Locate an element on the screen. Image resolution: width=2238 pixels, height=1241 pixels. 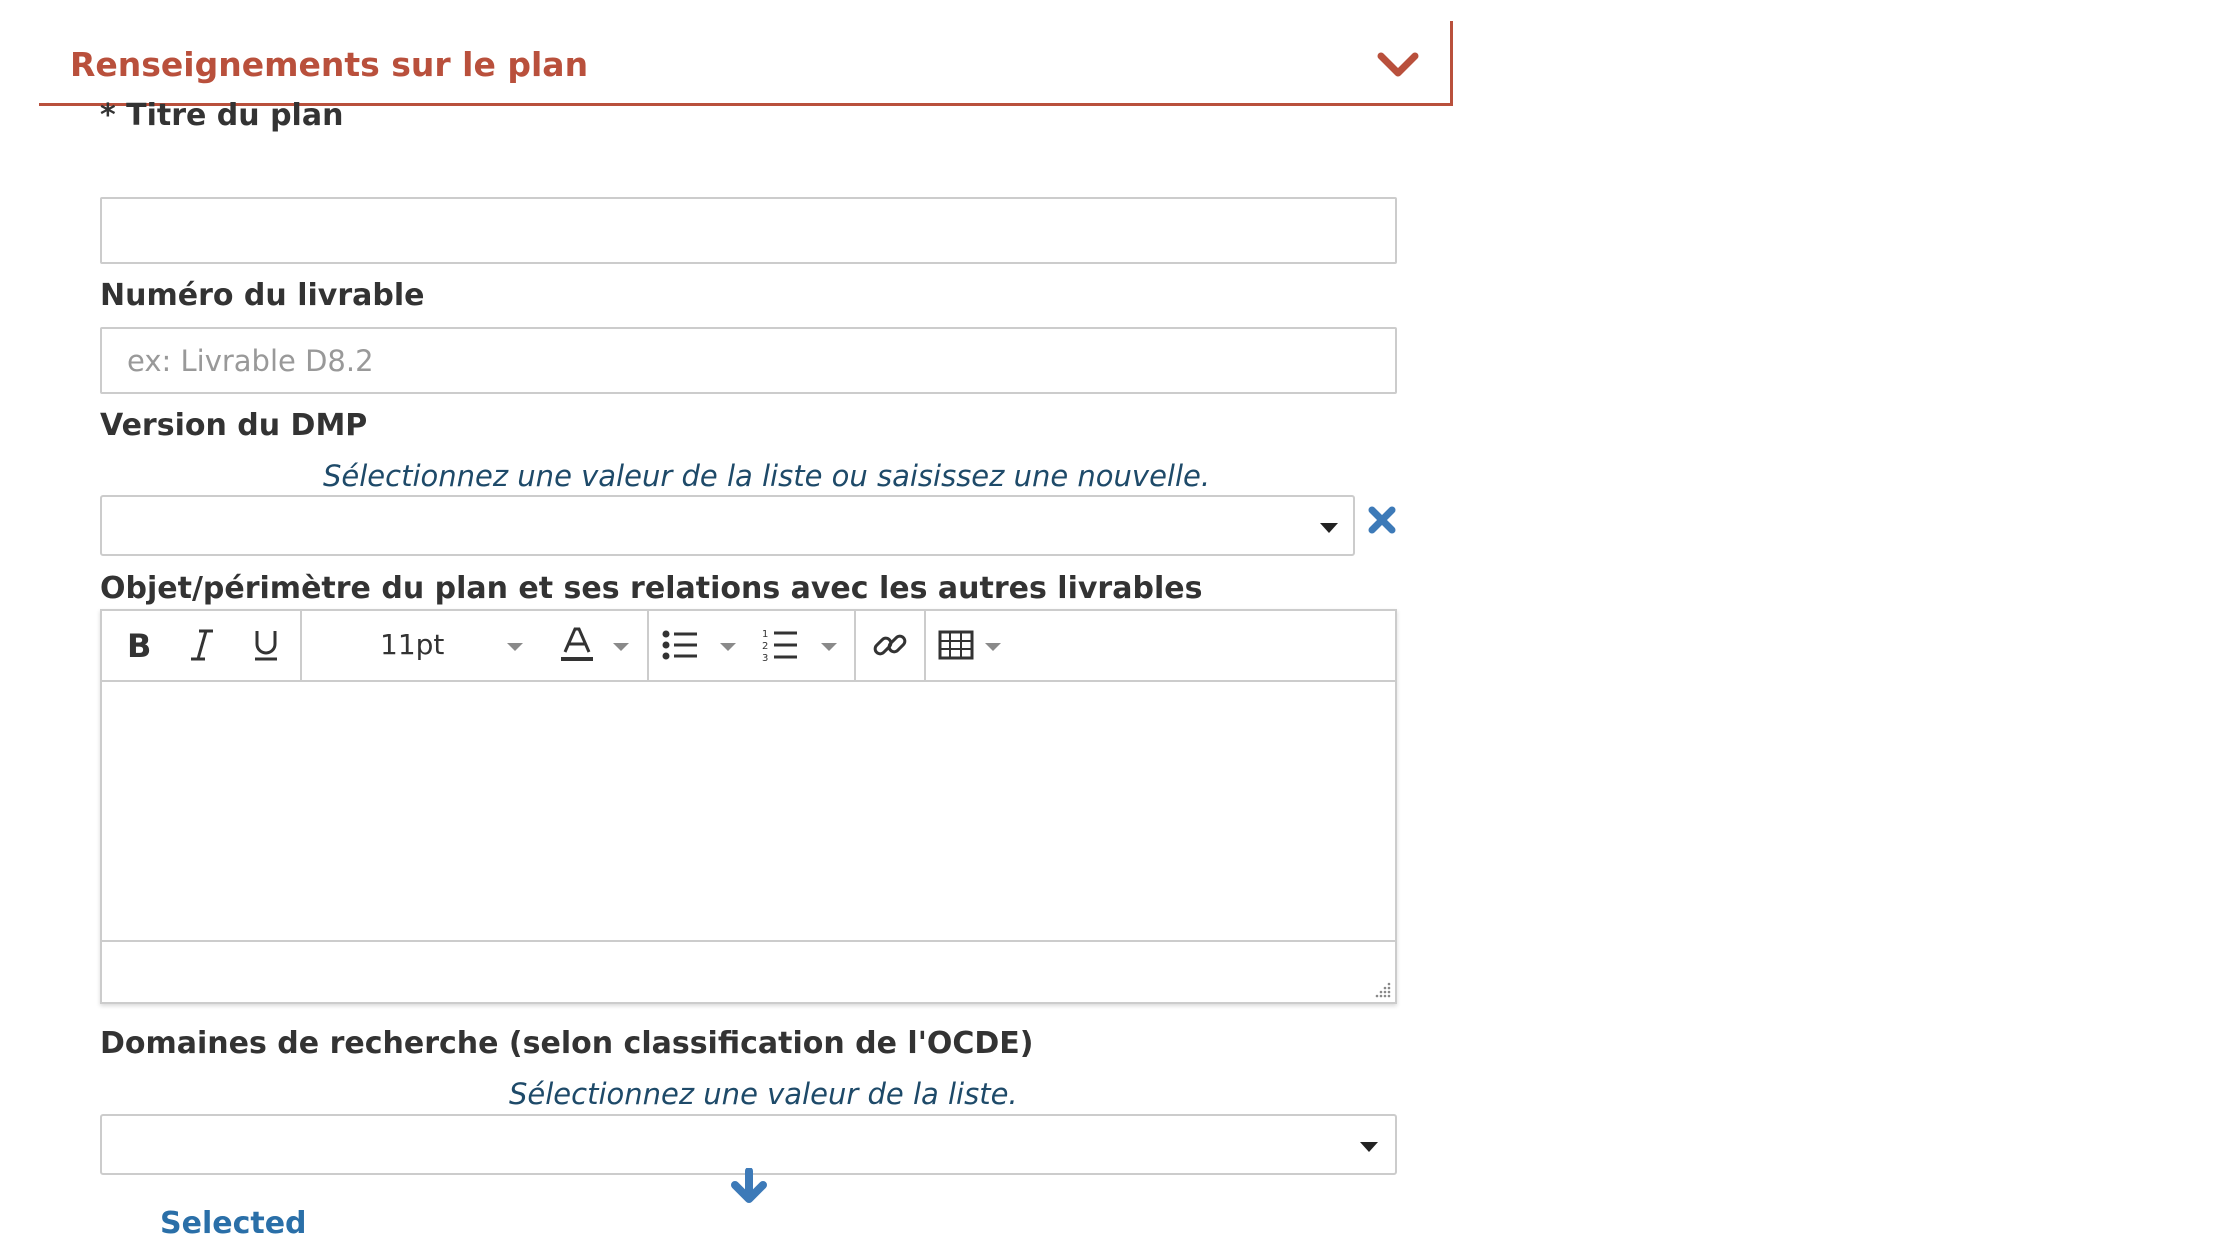
resize-handle-icon is located at coordinates (1382, 989).